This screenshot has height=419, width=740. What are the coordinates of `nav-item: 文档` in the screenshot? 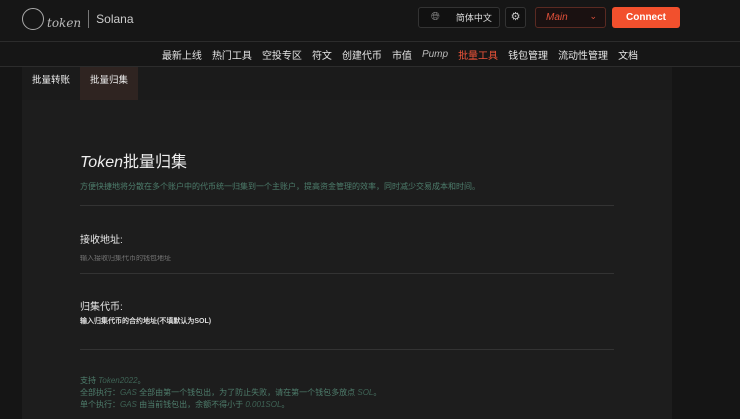 It's located at (628, 54).